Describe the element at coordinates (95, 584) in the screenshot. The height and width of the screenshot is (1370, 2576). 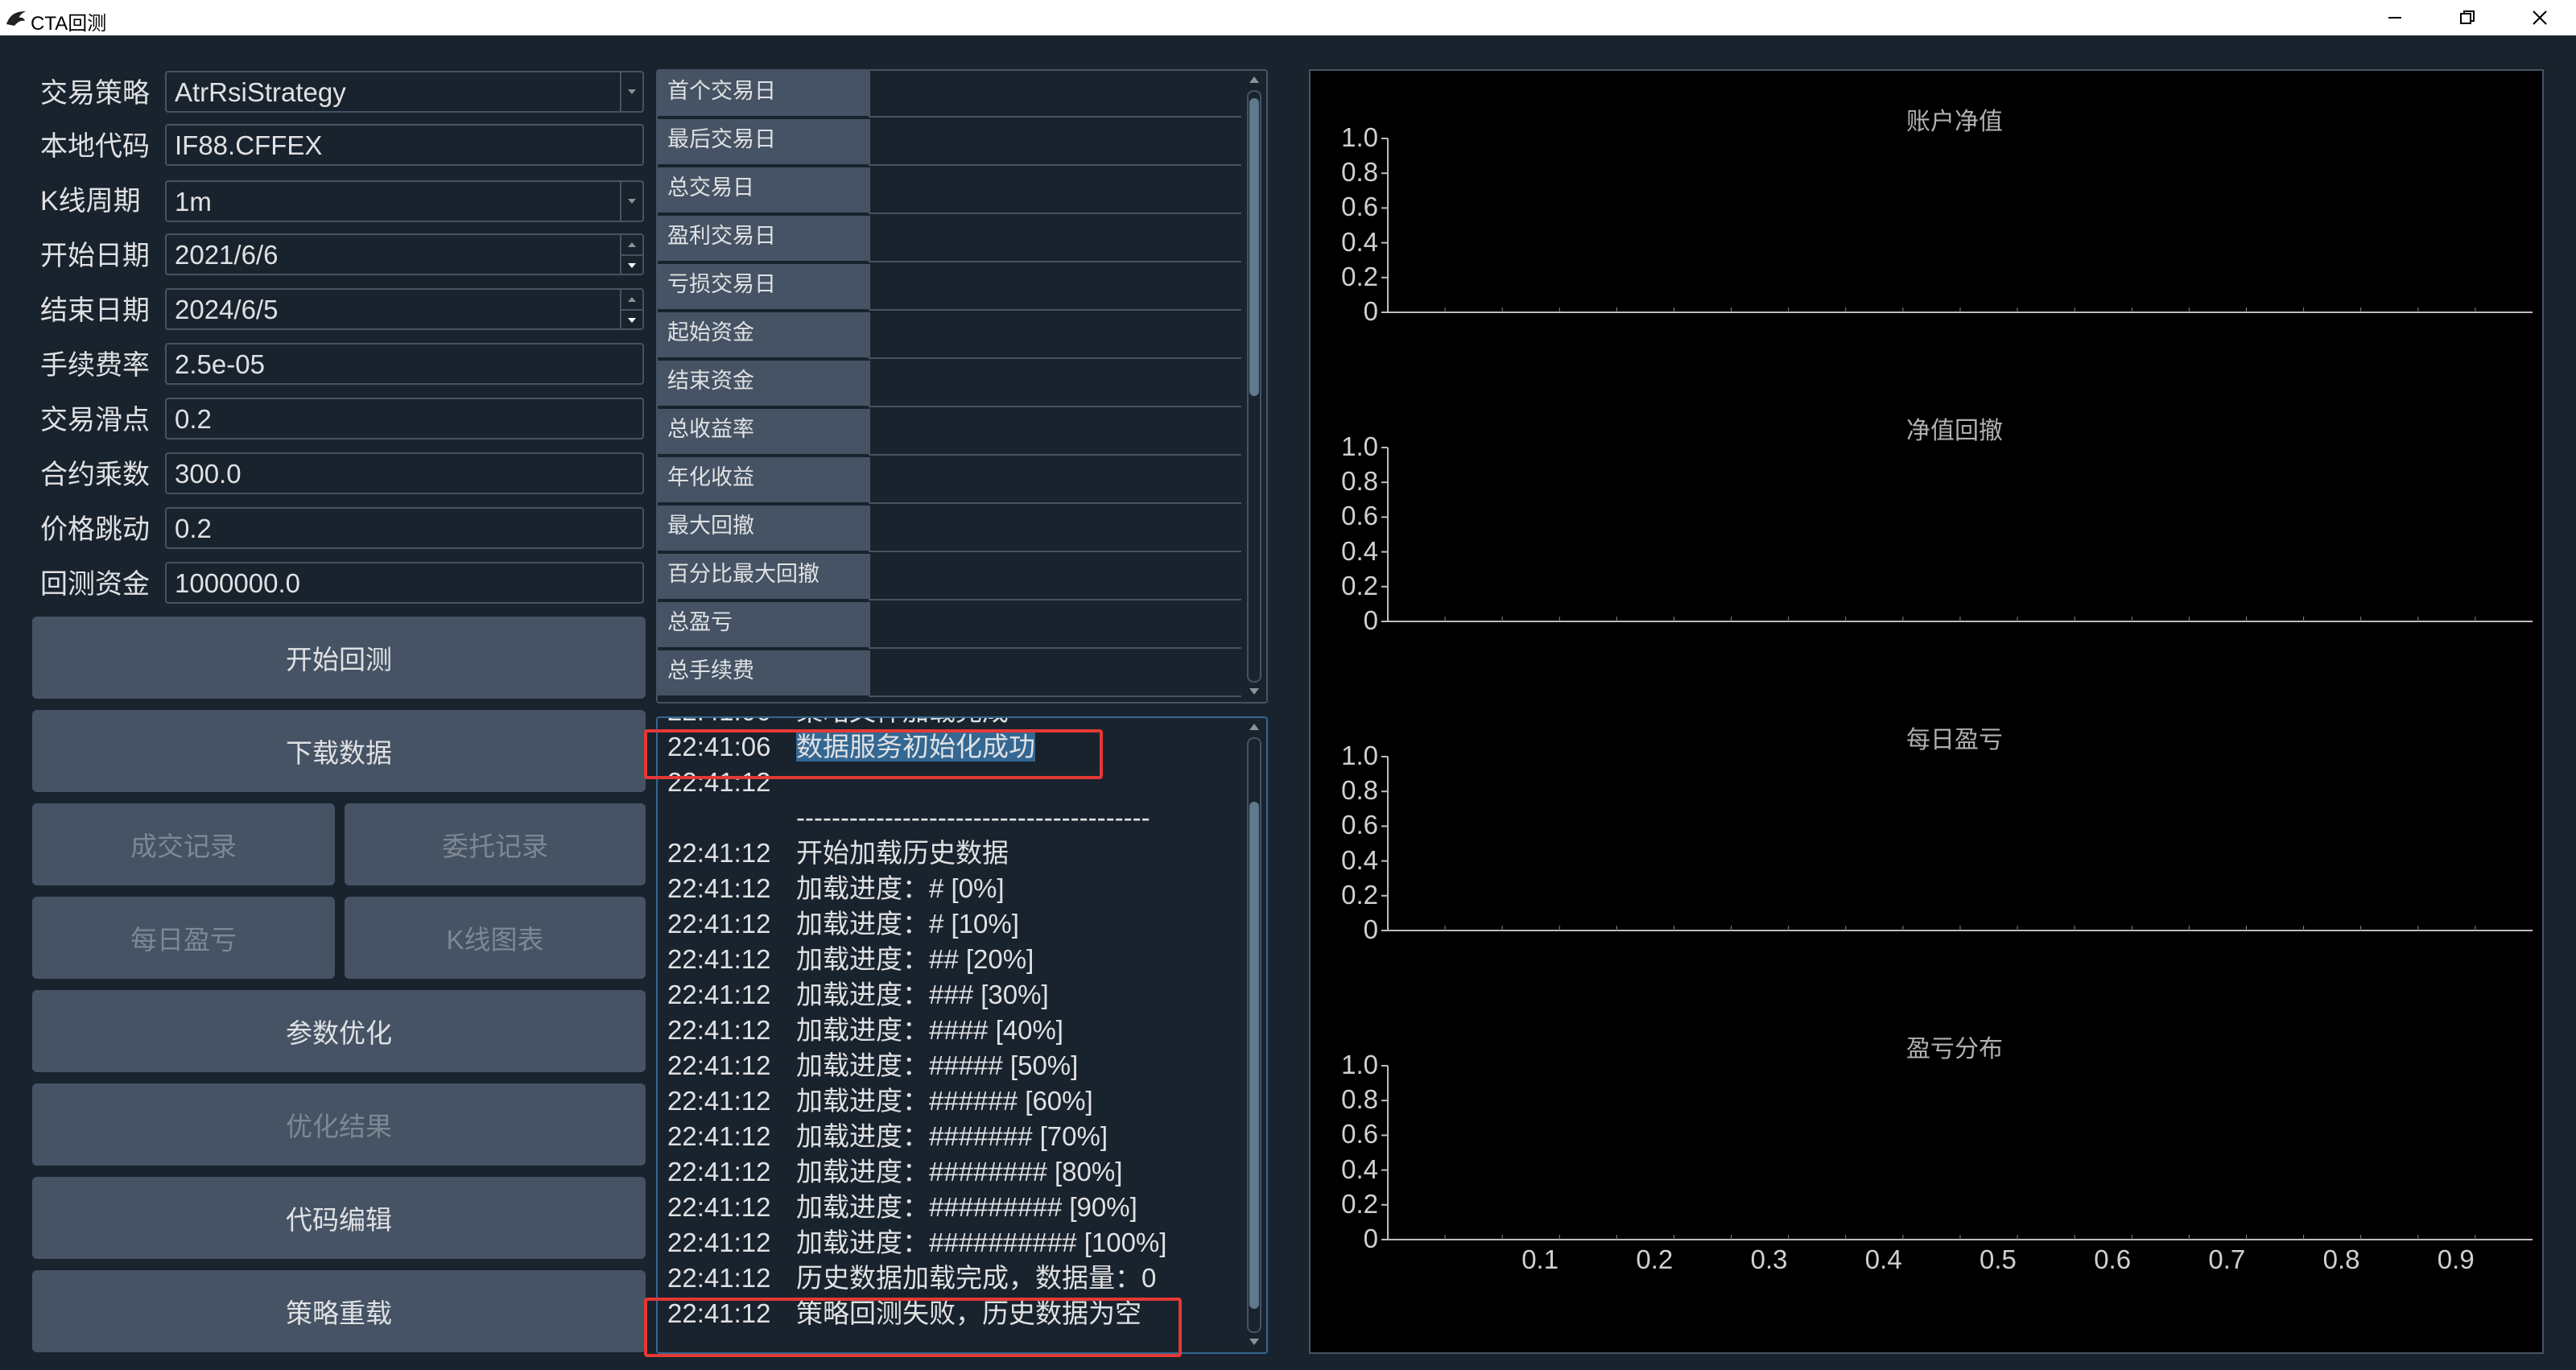
I see `capital-label: 回测资金` at that location.